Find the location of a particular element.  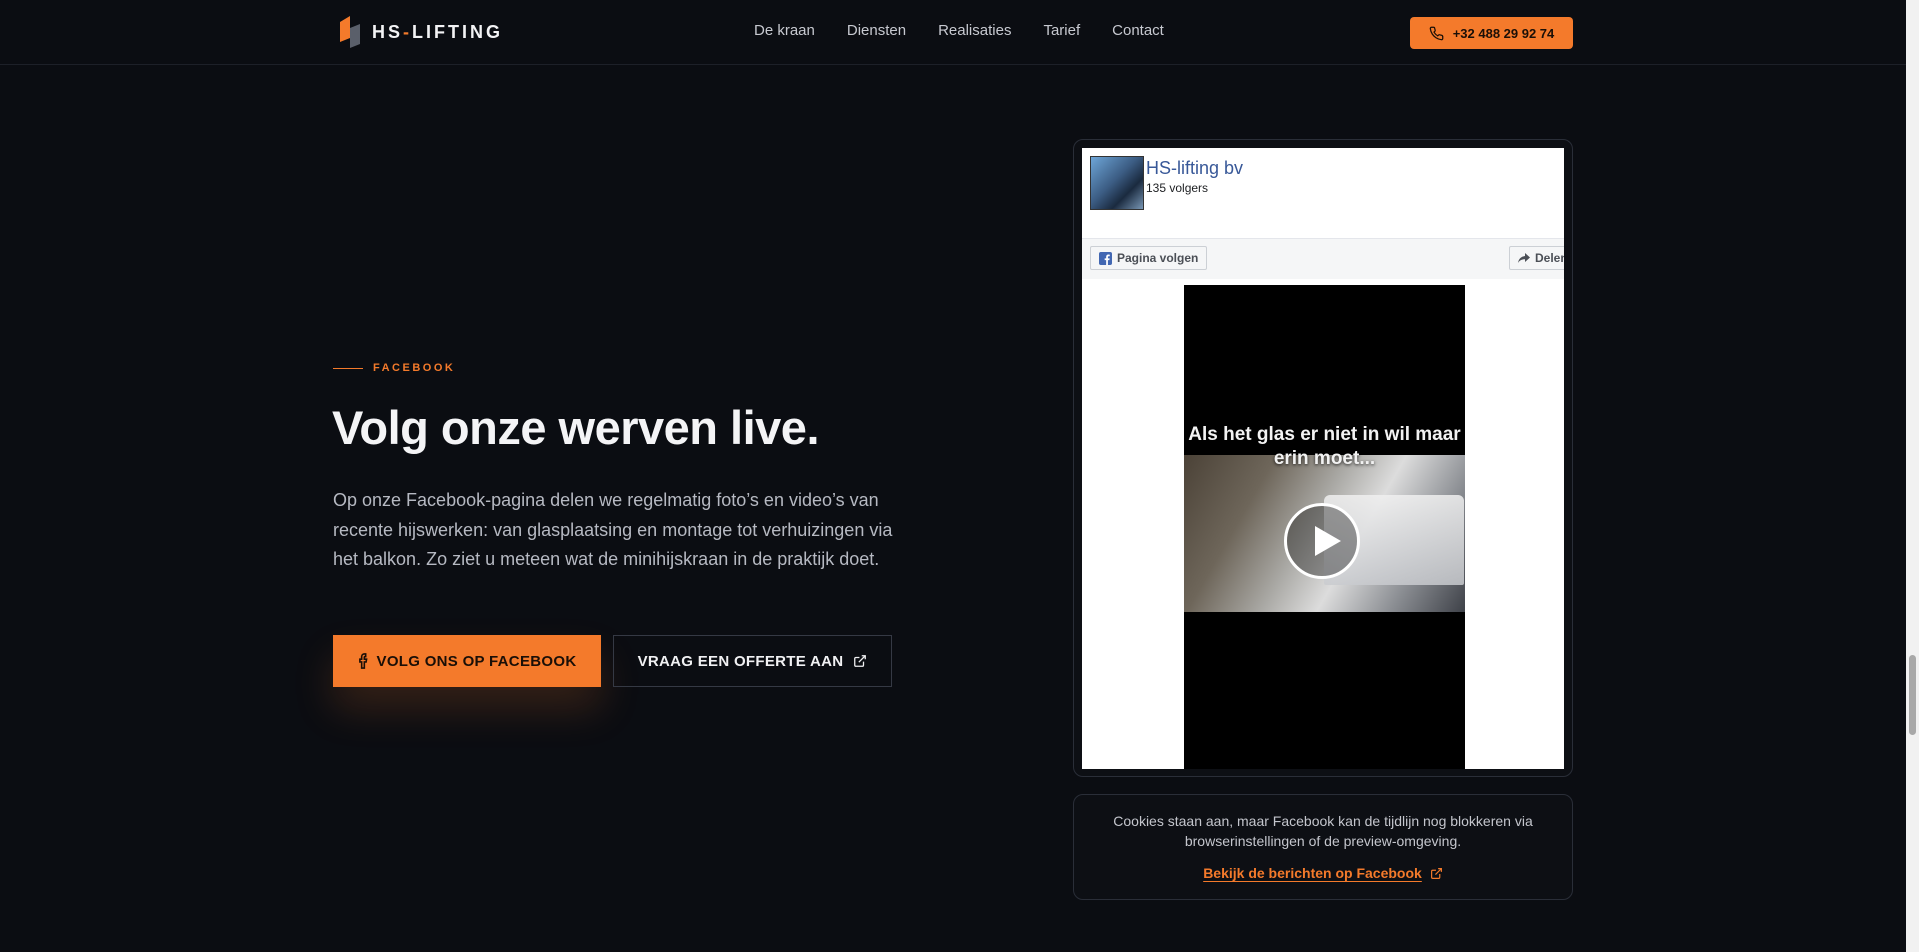

request-quote-label: VRAAG EEN OFFERTE AAN is located at coordinates (740, 661).